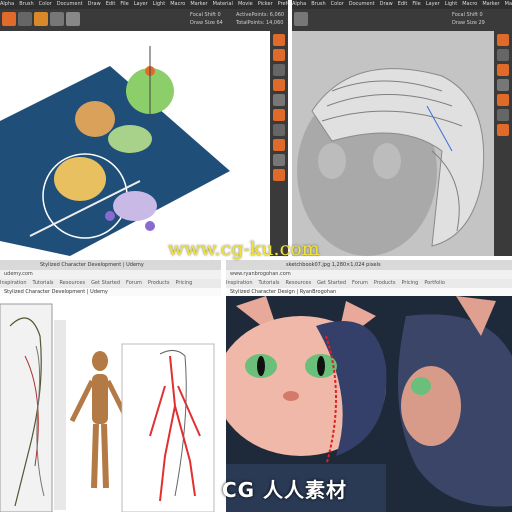 This screenshot has width=512, height=512. Describe the element at coordinates (18, 274) in the screenshot. I see `url-text: udemy.com` at that location.